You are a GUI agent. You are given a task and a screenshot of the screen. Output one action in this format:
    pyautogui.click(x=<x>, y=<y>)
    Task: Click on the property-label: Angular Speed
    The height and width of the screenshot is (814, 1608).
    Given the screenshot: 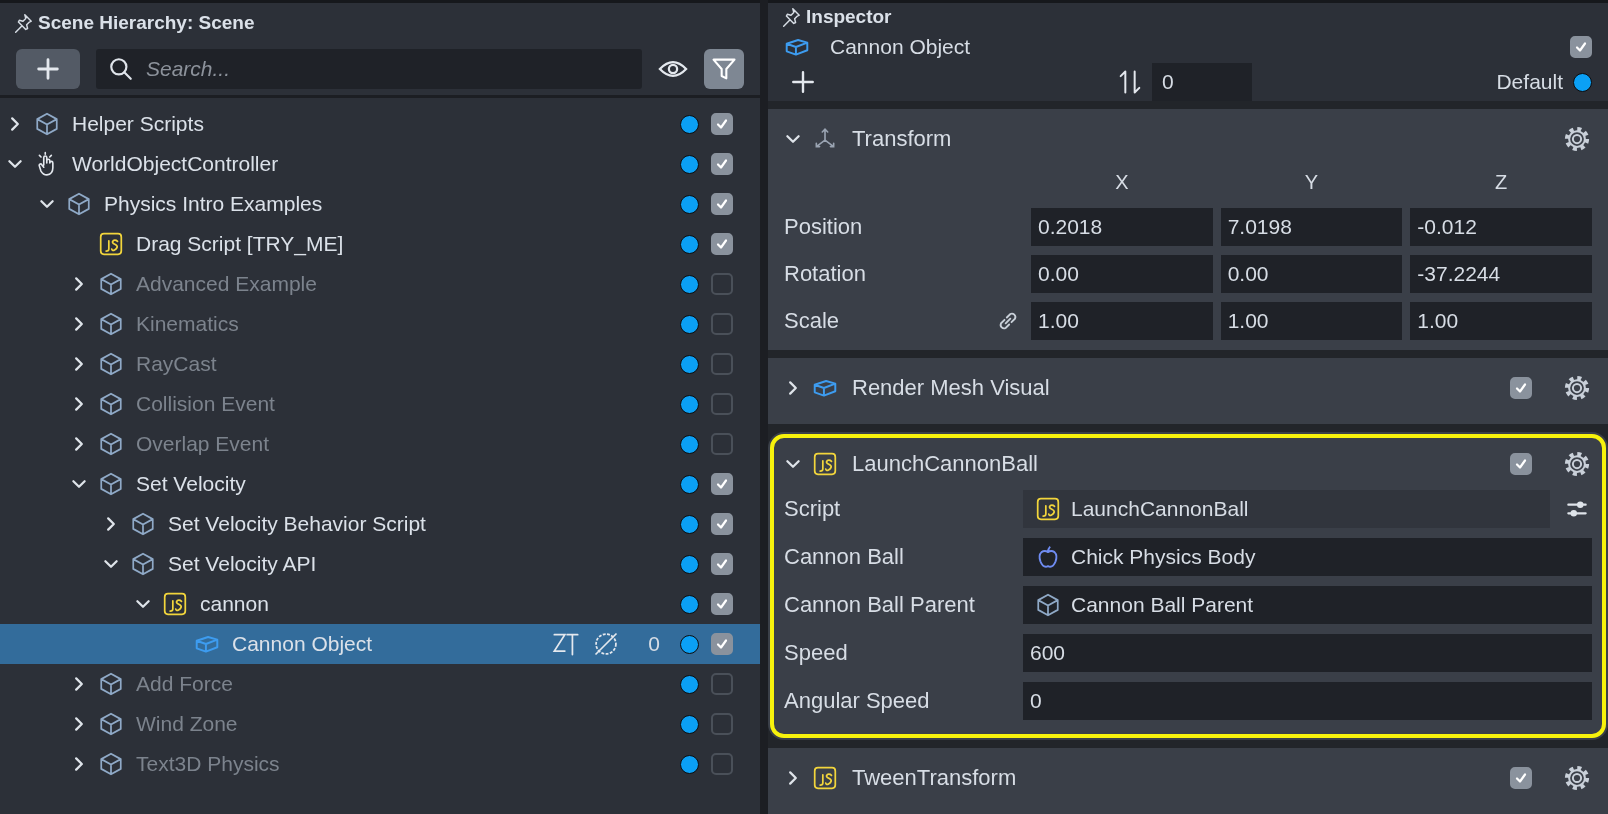 What is the action you would take?
    pyautogui.click(x=857, y=701)
    